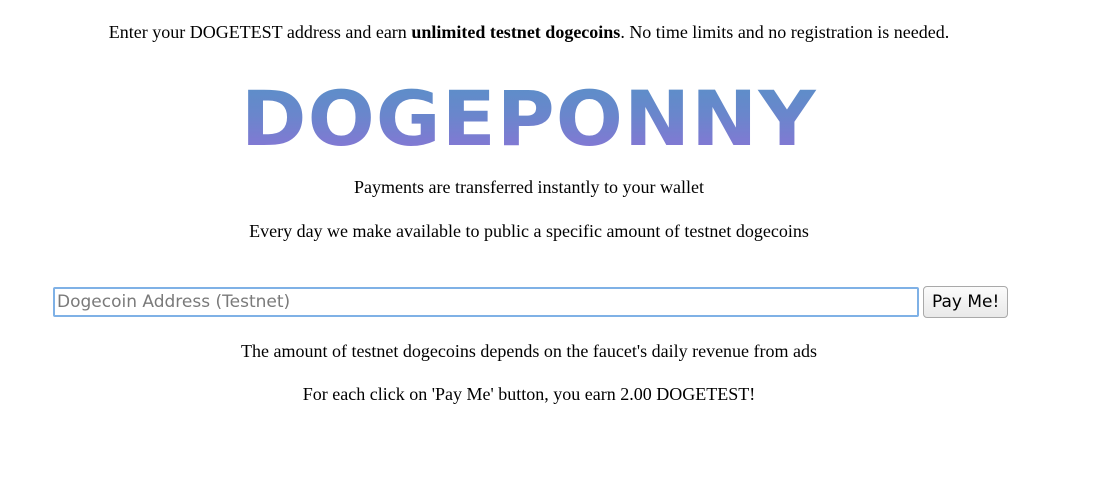 This screenshot has height=490, width=1111. What do you see at coordinates (486, 302) in the screenshot?
I see `address-input` at bounding box center [486, 302].